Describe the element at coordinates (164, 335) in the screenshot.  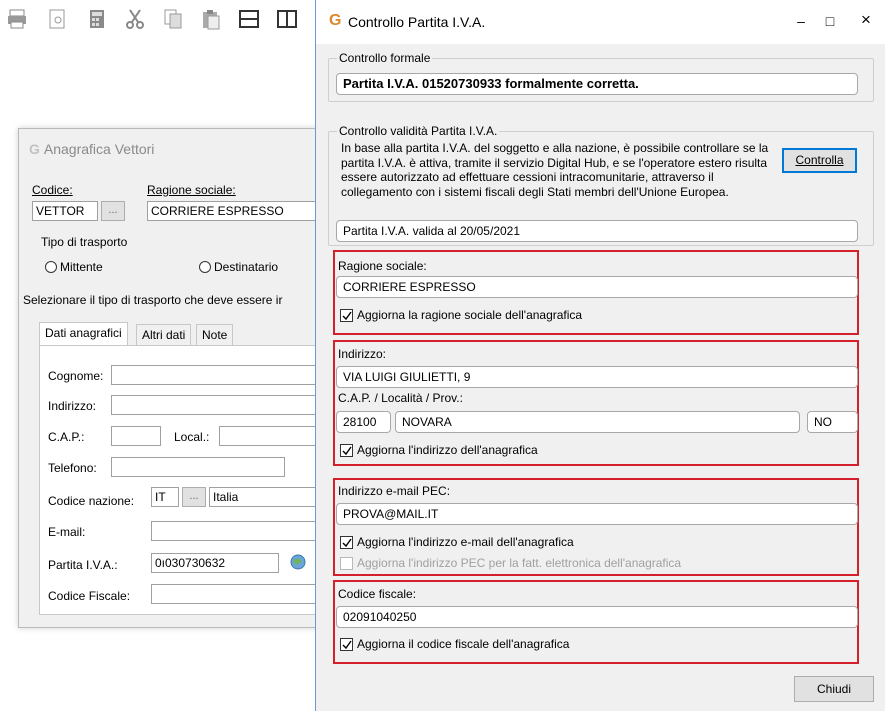
I see `tab-altri-dati: Altri dati` at that location.